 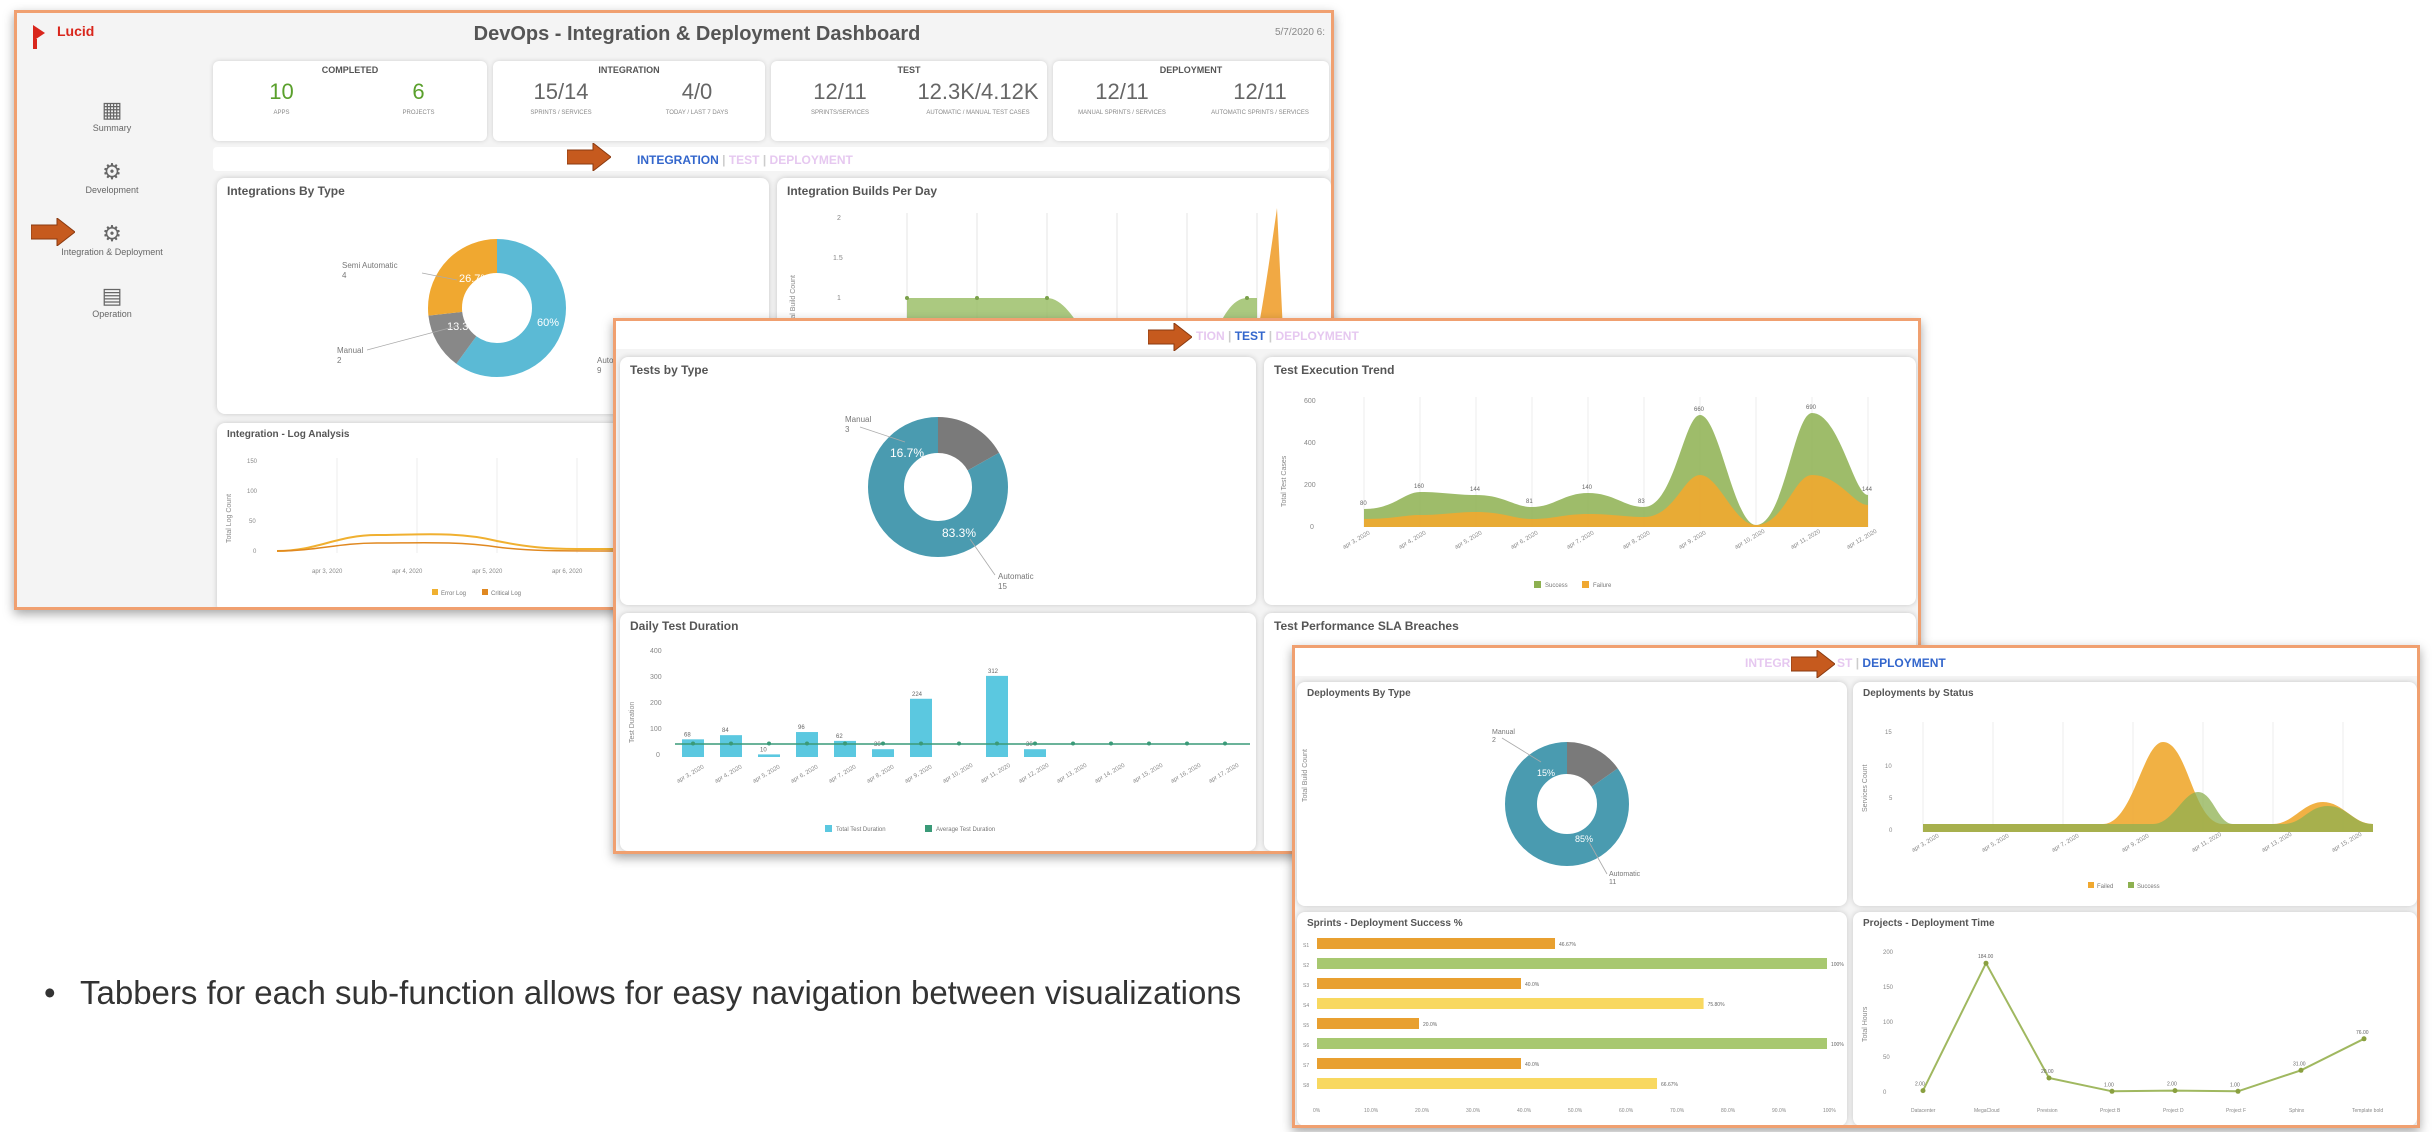 What do you see at coordinates (1210, 336) in the screenshot?
I see `tab-integration: TION` at bounding box center [1210, 336].